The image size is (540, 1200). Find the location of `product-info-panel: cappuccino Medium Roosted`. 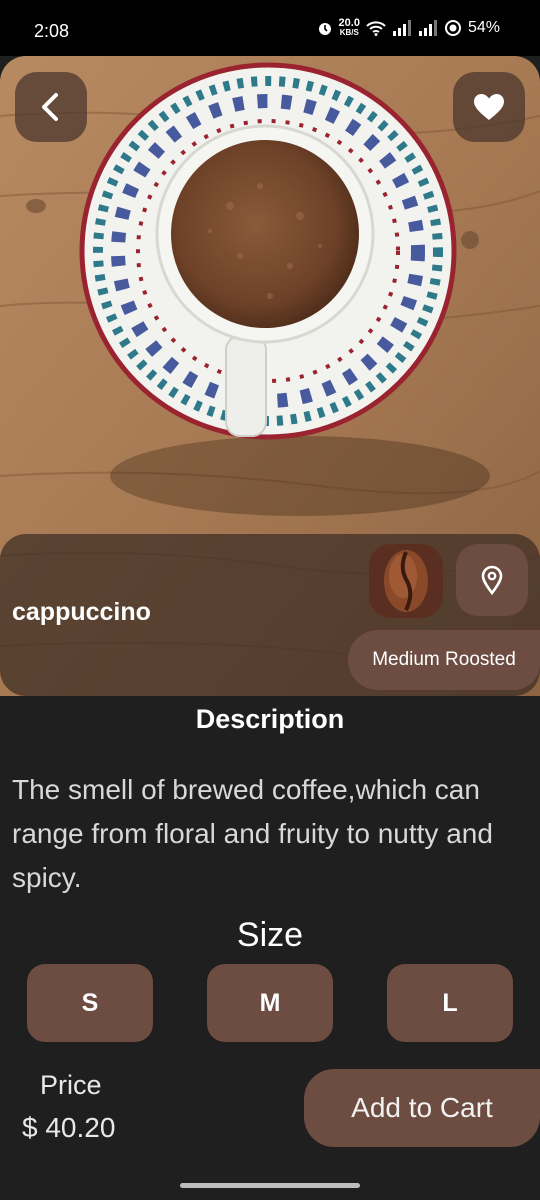

product-info-panel: cappuccino Medium Roosted is located at coordinates (270, 615).